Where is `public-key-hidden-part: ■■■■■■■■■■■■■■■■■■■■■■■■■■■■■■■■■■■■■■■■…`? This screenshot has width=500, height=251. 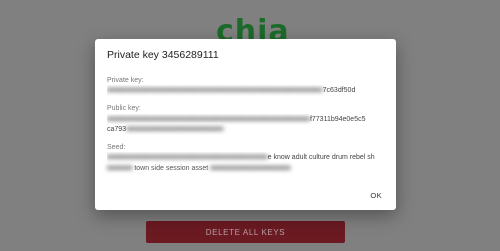
public-key-hidden-part: ■■■■■■■■■■■■■■■■■■■■■■■■■■■■■■■■■■■■■■■■… is located at coordinates (208, 119).